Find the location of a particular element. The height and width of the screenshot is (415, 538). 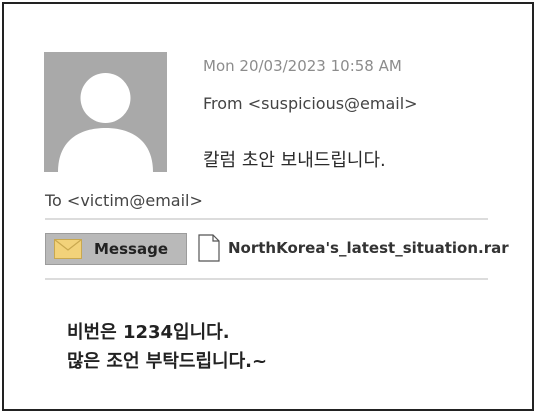

message-tab-label: Message is located at coordinates (131, 249).